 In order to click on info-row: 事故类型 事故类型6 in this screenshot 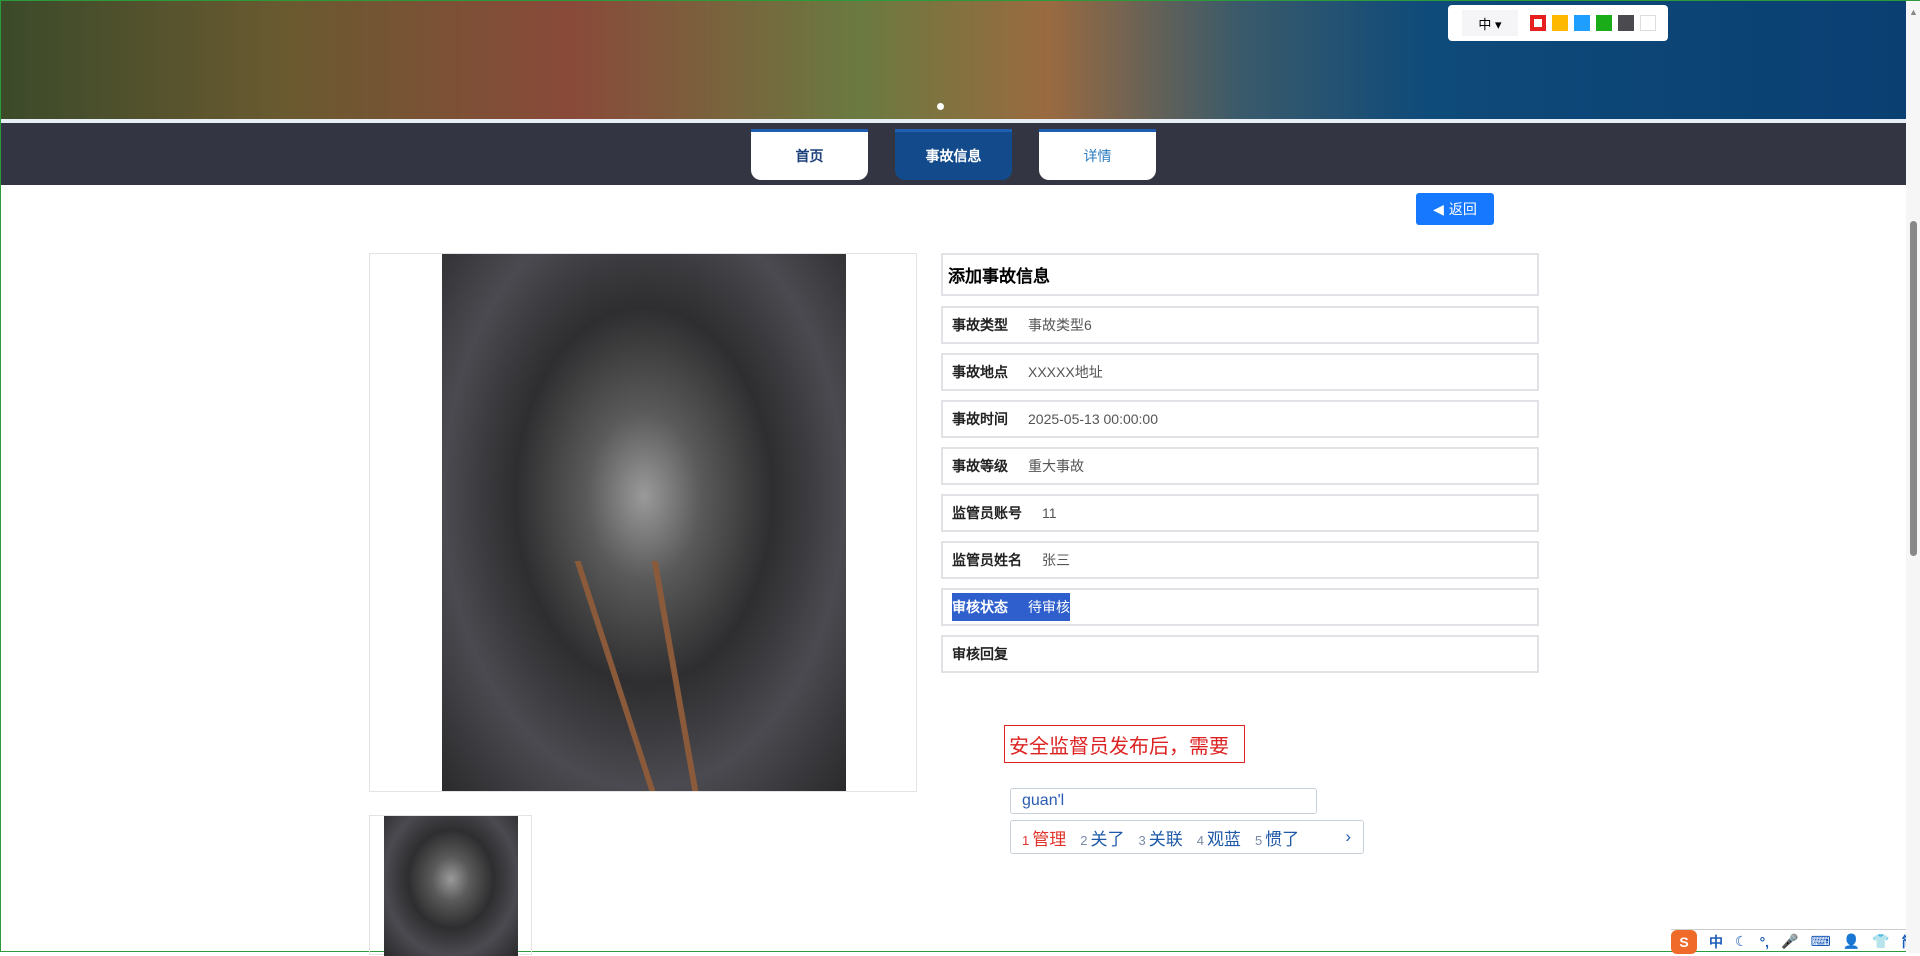, I will do `click(1240, 325)`.